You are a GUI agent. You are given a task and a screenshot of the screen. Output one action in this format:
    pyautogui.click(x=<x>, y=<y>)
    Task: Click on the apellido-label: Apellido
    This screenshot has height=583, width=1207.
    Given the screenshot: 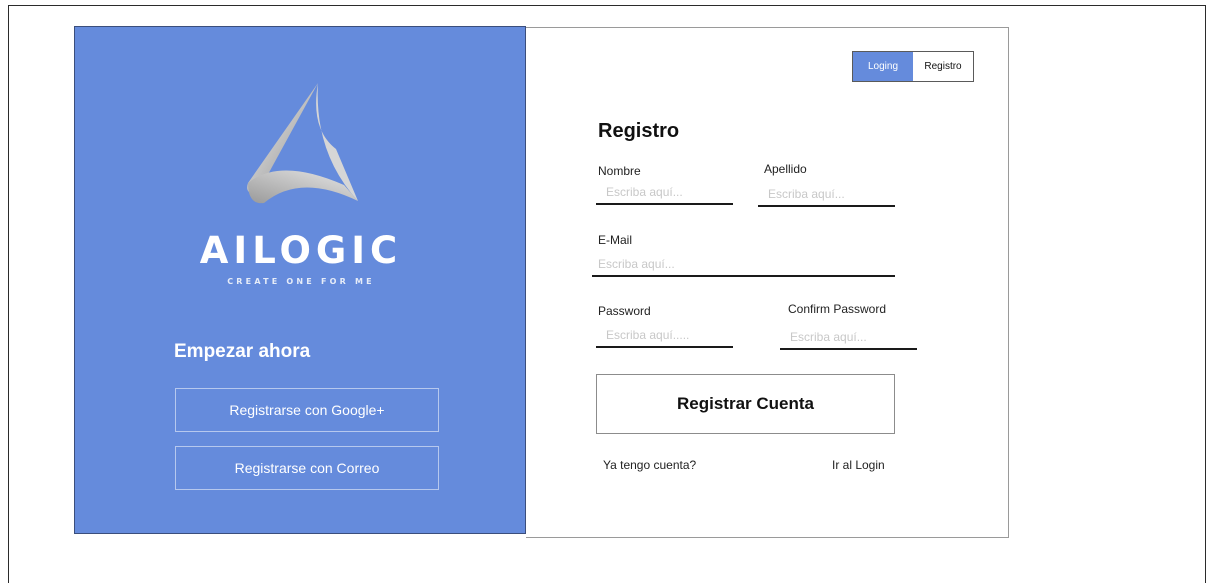 What is the action you would take?
    pyautogui.click(x=785, y=169)
    